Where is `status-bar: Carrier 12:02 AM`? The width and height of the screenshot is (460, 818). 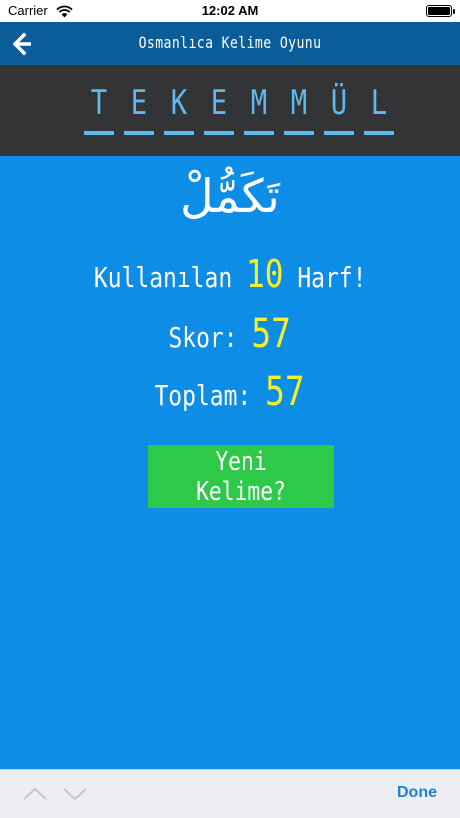
status-bar: Carrier 12:02 AM is located at coordinates (230, 11).